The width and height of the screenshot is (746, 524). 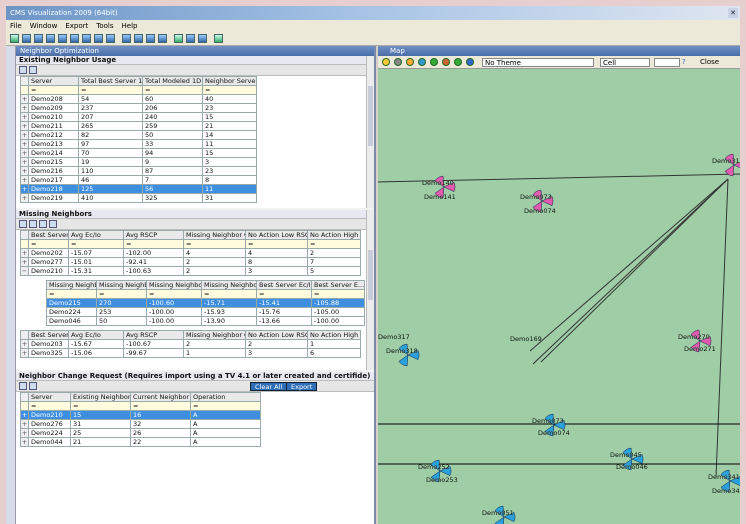 What do you see at coordinates (48, 235) in the screenshot?
I see `column-header: Best Server` at bounding box center [48, 235].